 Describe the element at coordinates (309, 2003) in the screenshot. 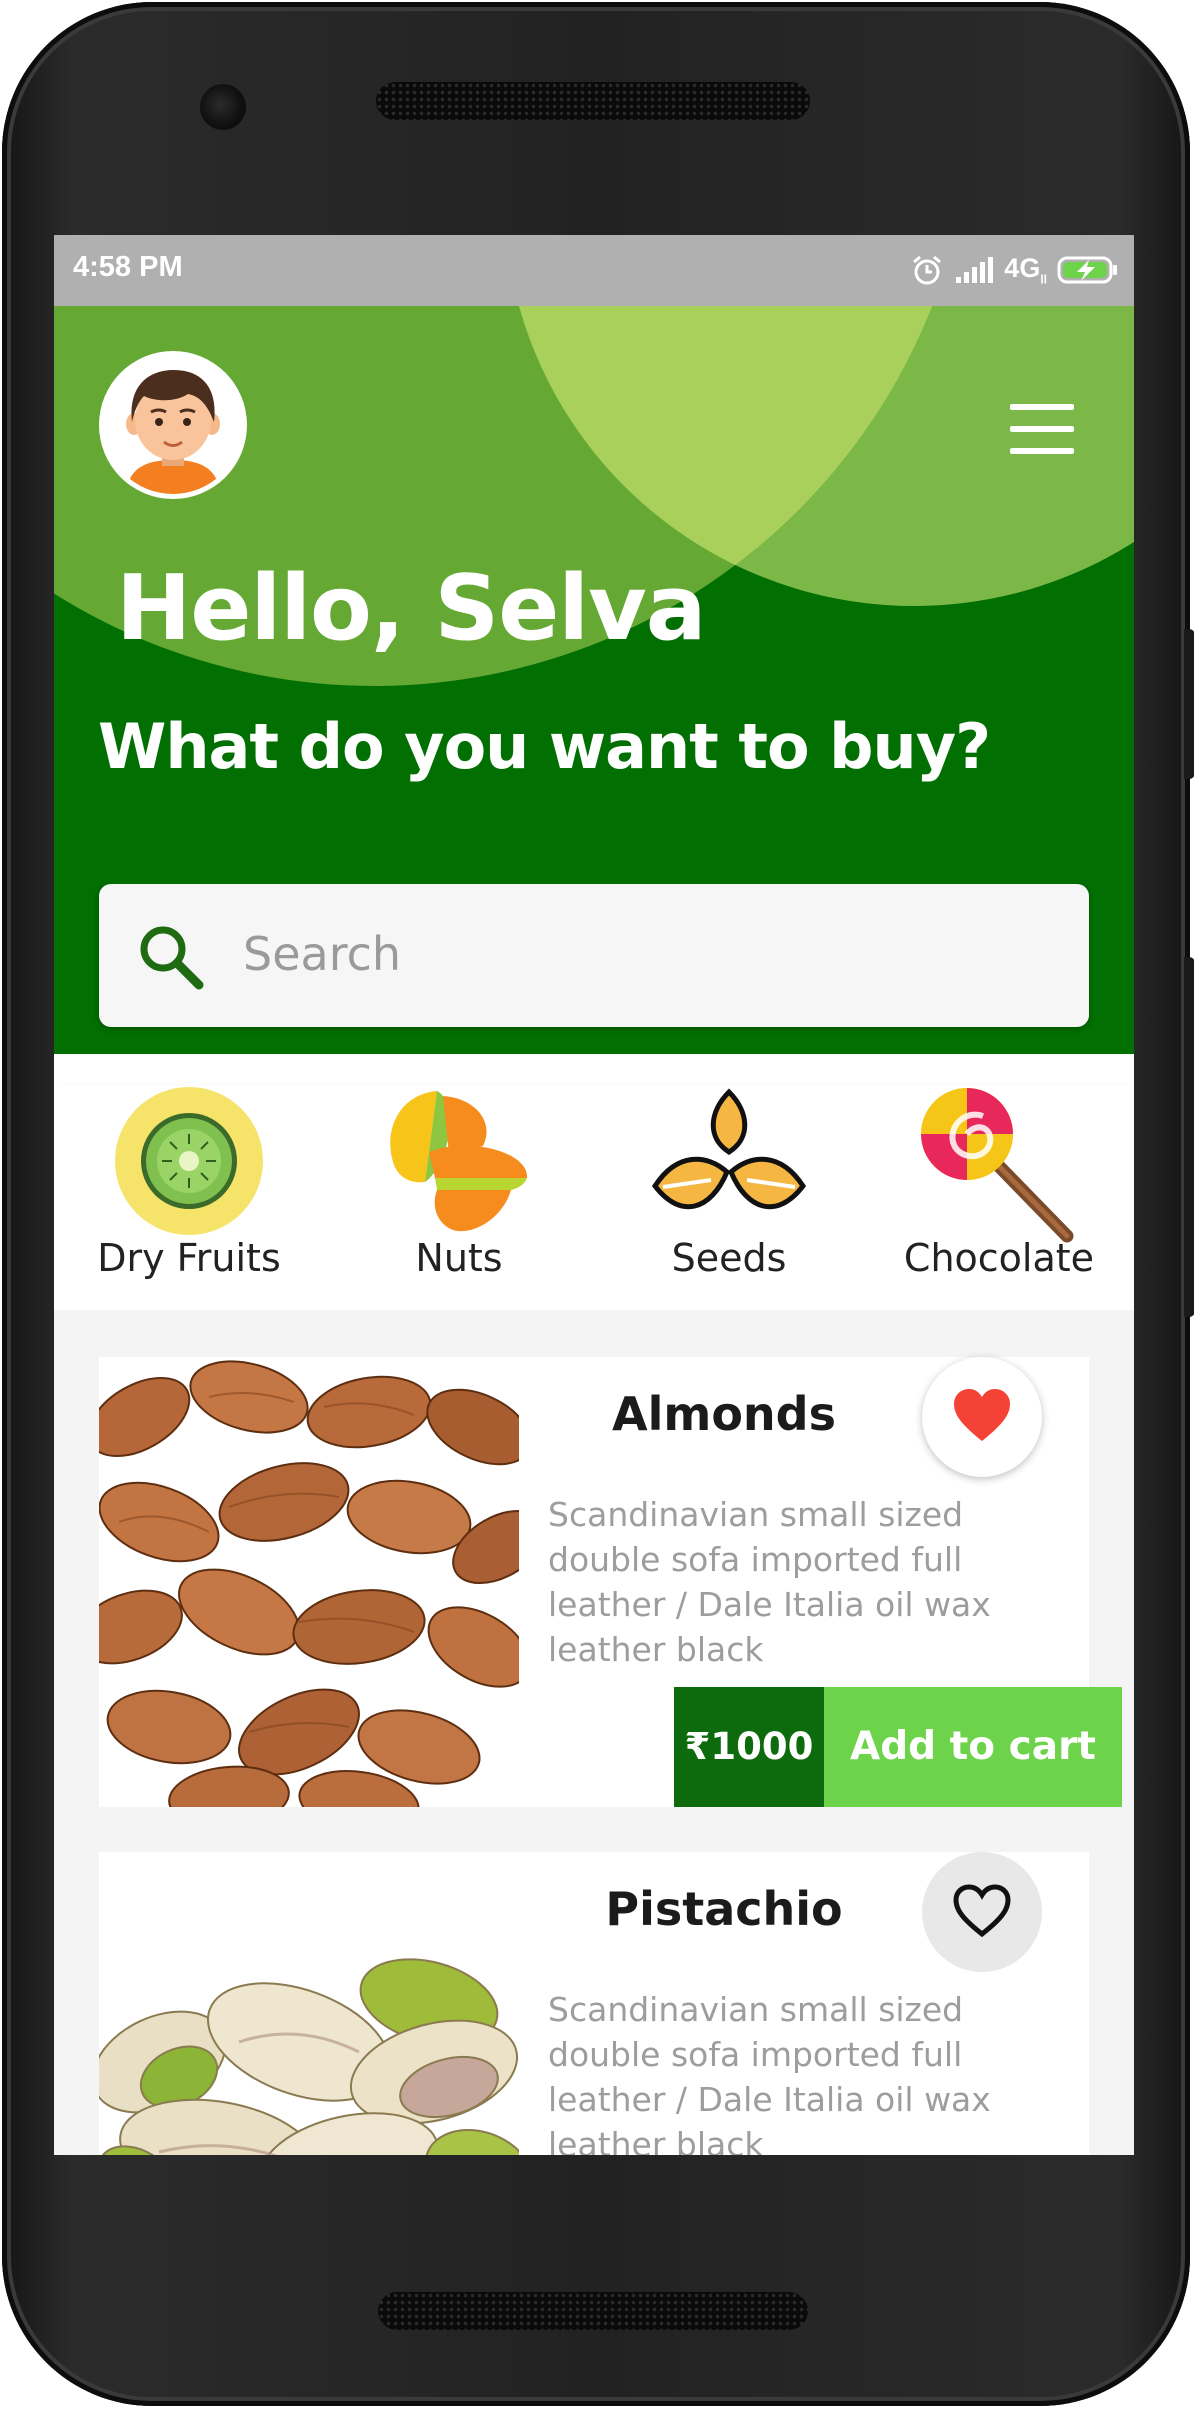

I see `pistachio-image` at that location.